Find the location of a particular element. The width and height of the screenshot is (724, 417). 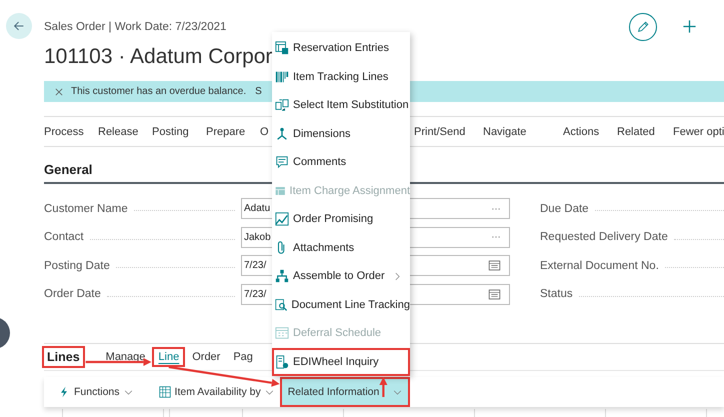

page-title: 101103 · Adatum Corpor is located at coordinates (158, 57).